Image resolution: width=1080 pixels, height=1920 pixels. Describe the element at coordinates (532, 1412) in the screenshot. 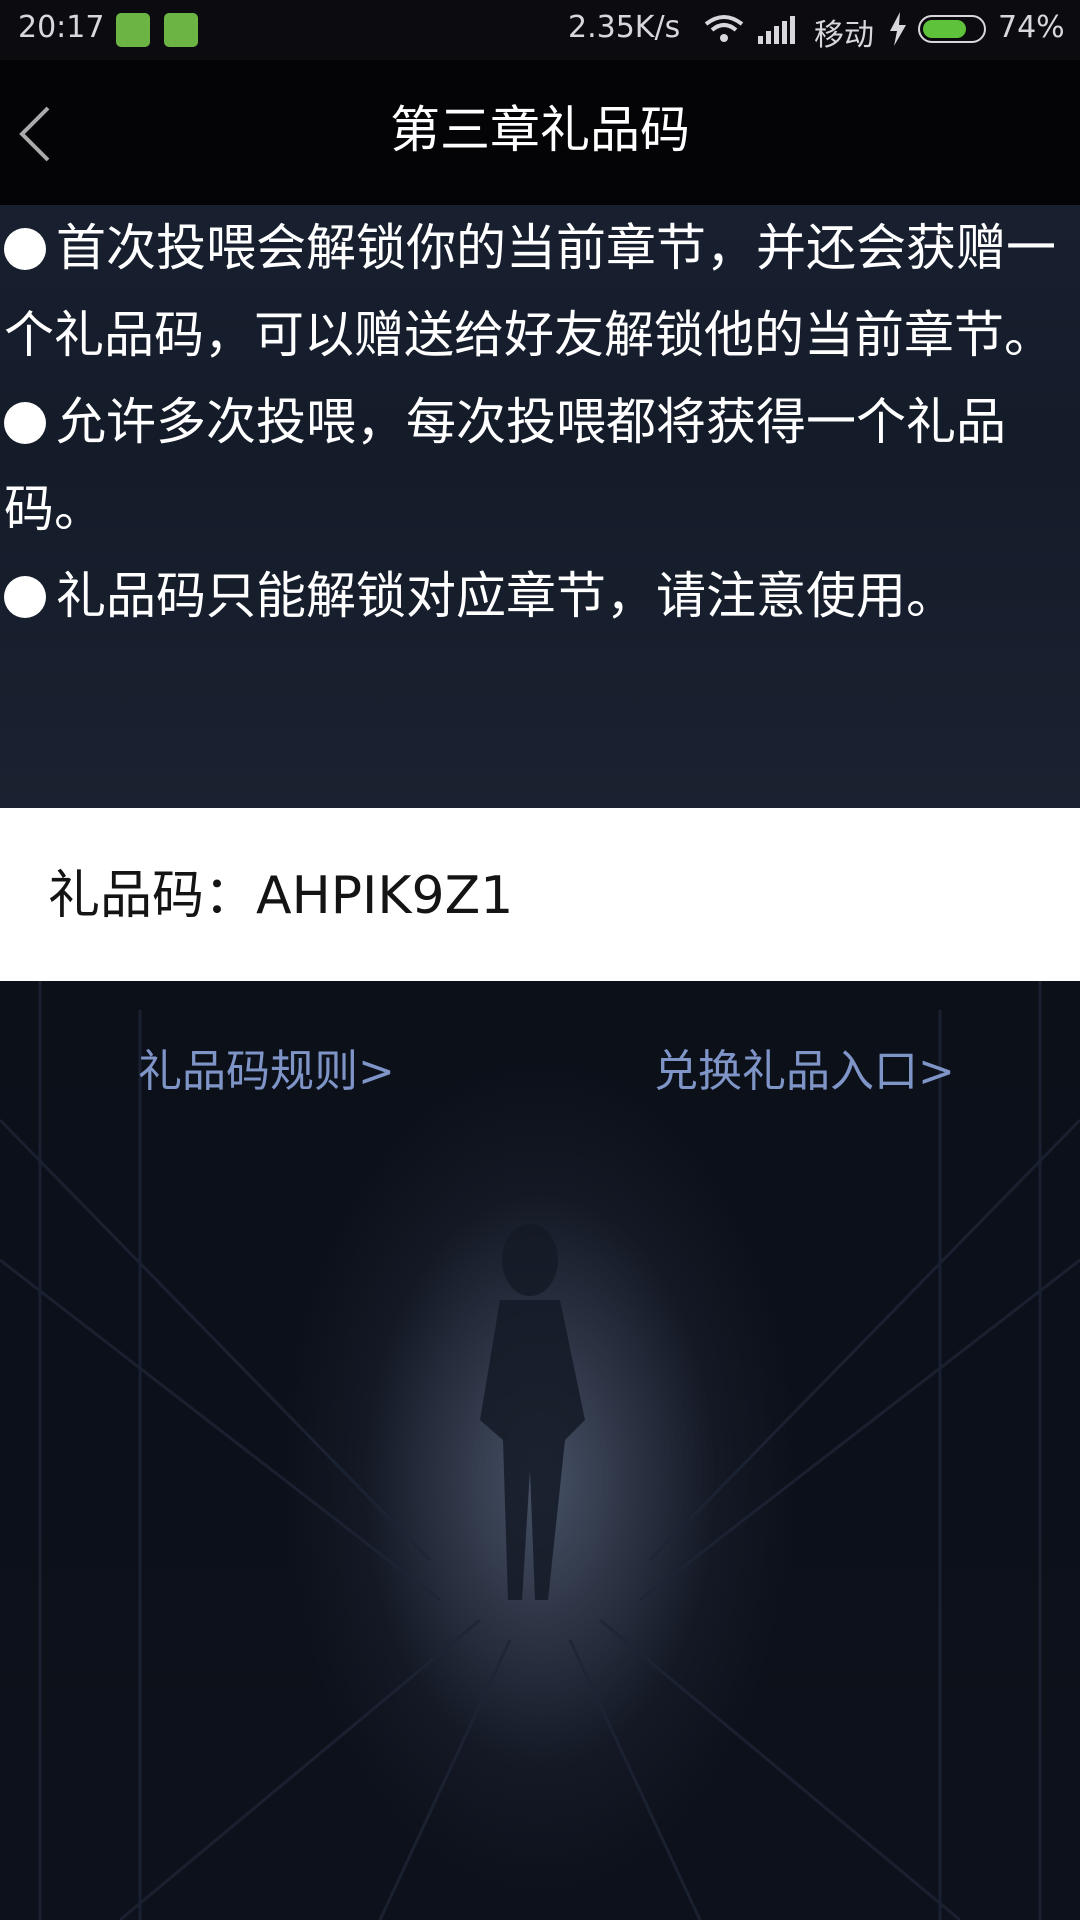

I see `silhouette-figure` at that location.